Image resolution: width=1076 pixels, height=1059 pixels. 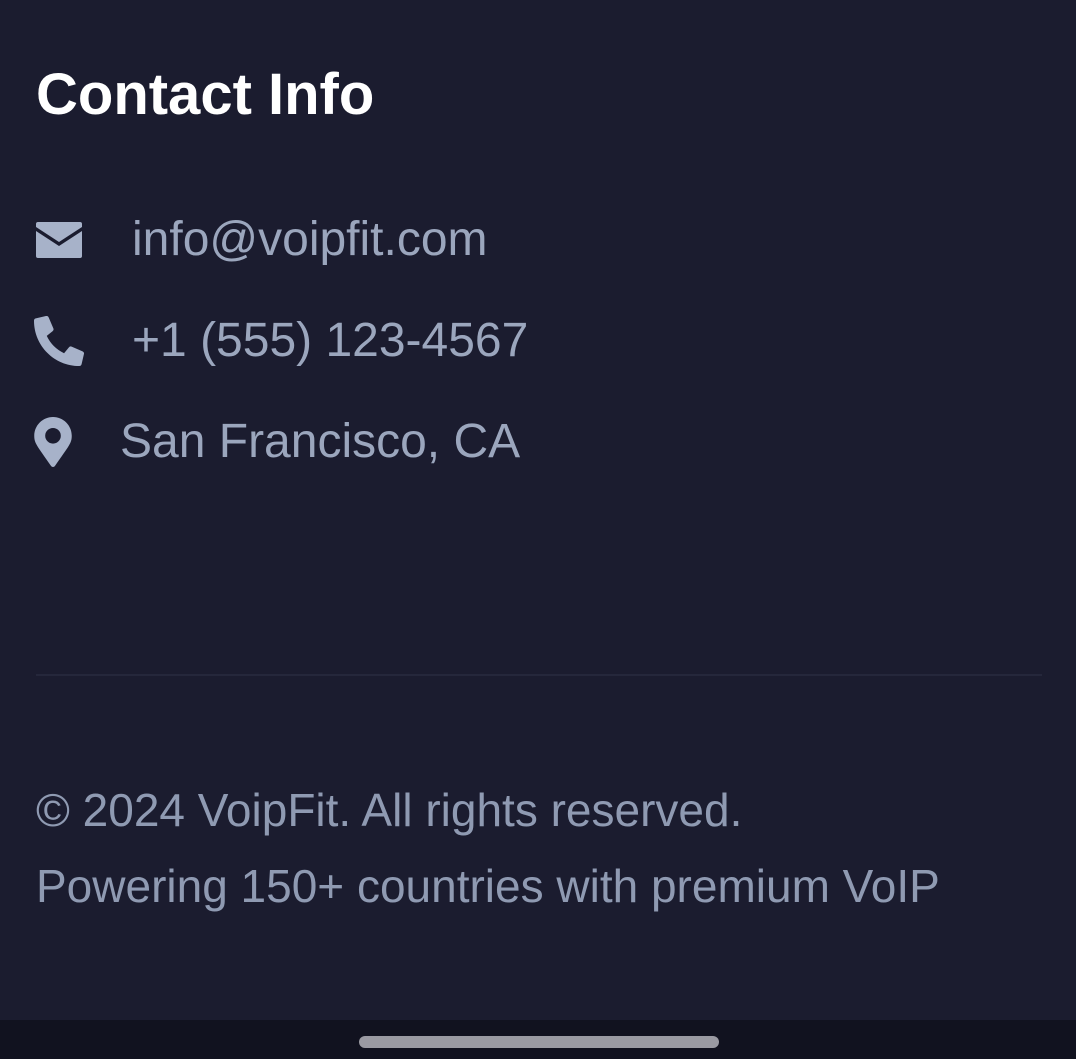 I want to click on phone-icon, so click(x=59, y=341).